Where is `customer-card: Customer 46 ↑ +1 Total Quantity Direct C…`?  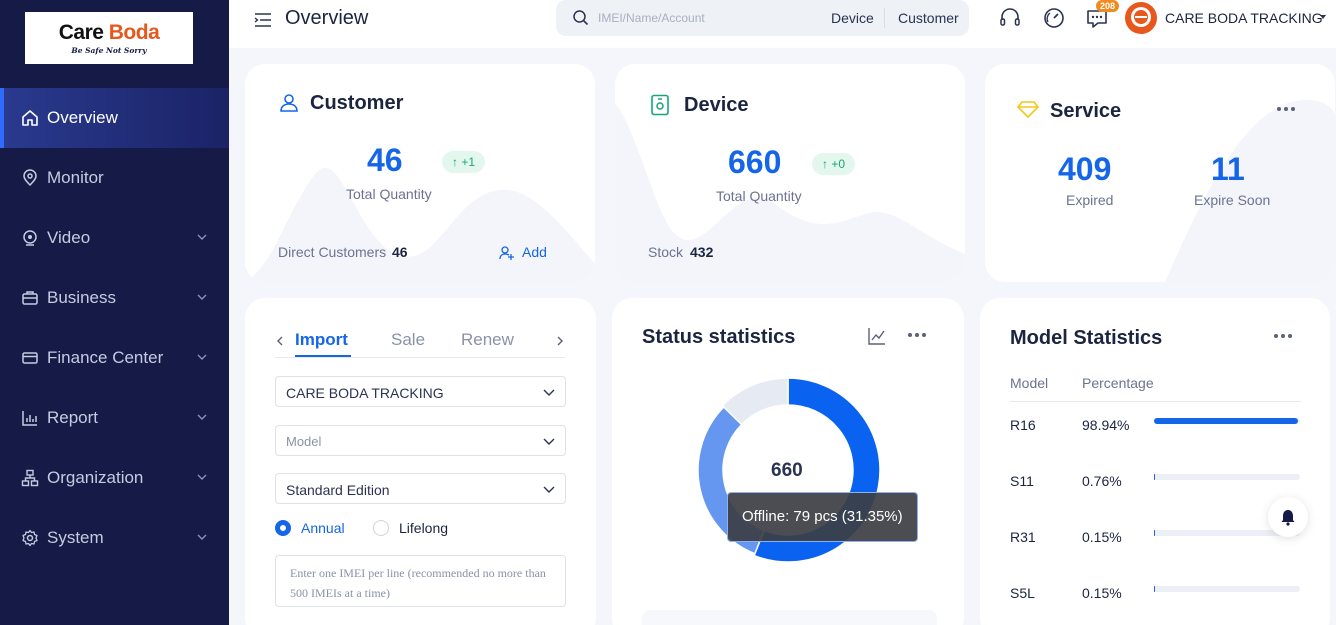
customer-card: Customer 46 ↑ +1 Total Quantity Direct C… is located at coordinates (420, 173).